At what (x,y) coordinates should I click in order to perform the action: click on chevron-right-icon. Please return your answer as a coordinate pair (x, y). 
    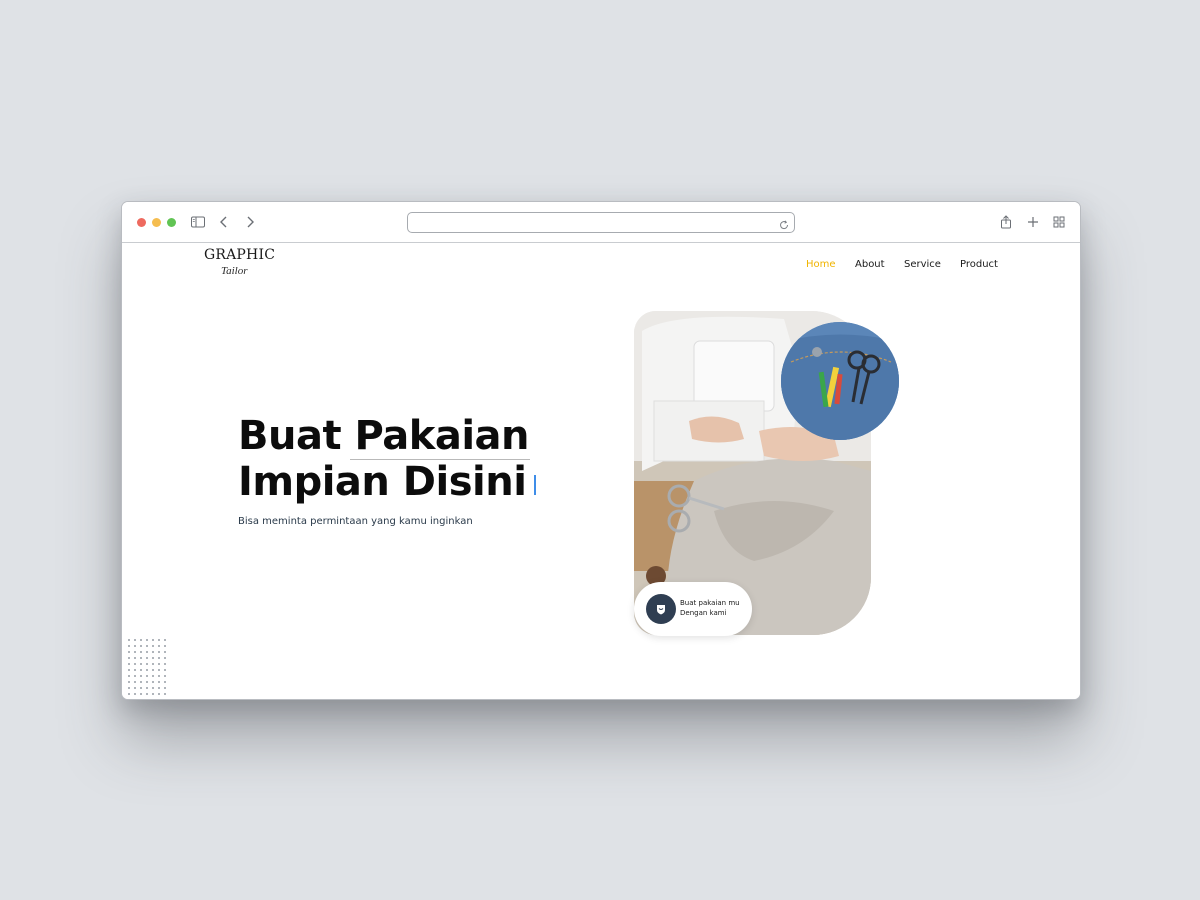
    Looking at the image, I should click on (250, 222).